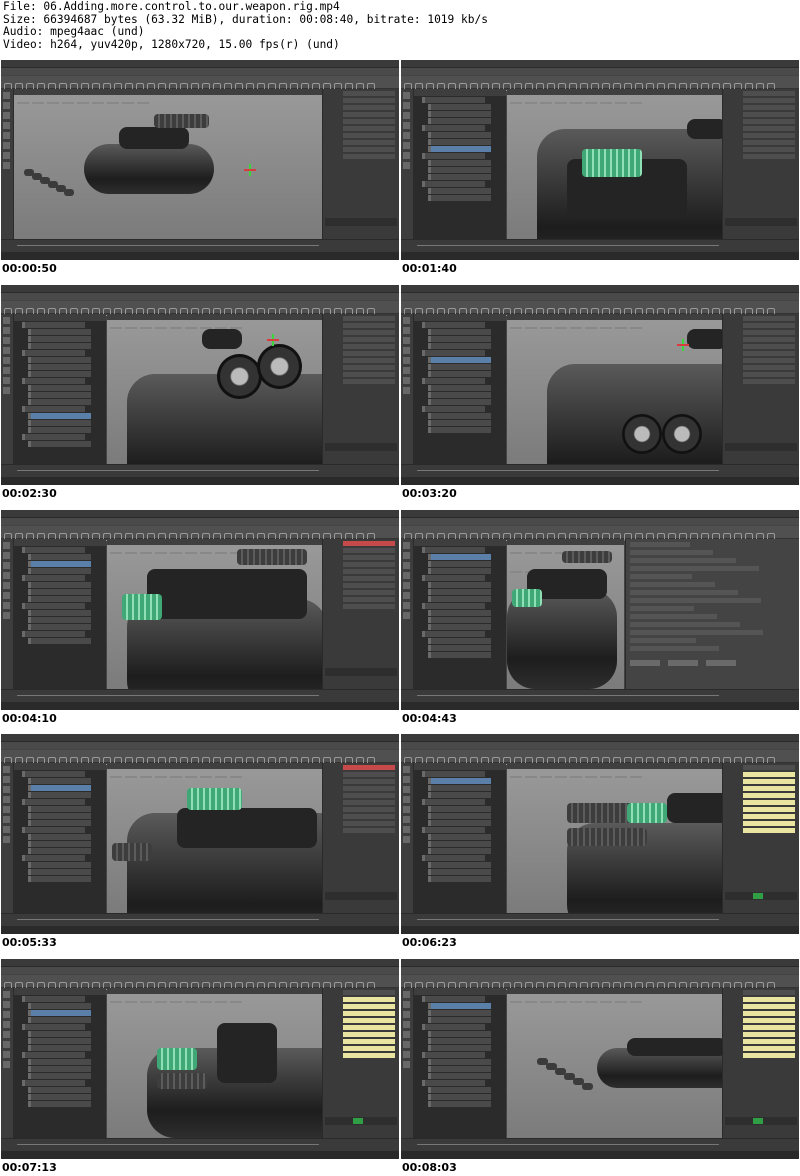 This screenshot has height=1176, width=800. Describe the element at coordinates (200, 705) in the screenshot. I see `command-line` at that location.